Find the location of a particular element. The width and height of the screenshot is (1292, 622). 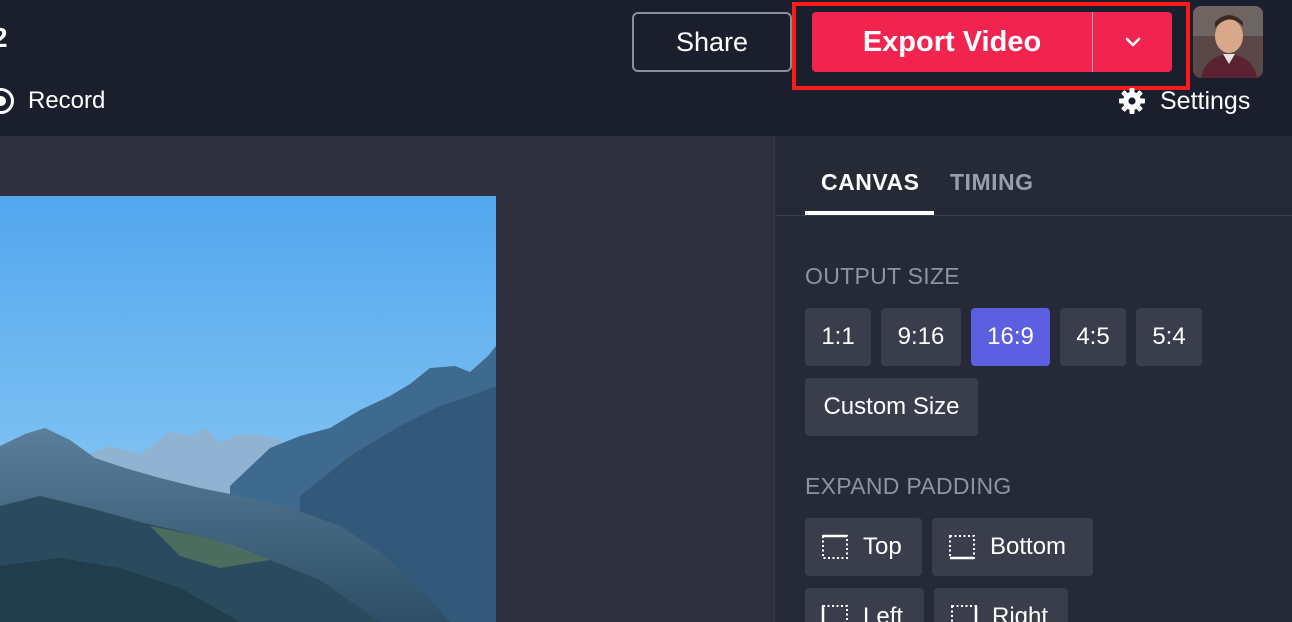

custom-size-button: Custom Size is located at coordinates (891, 407).